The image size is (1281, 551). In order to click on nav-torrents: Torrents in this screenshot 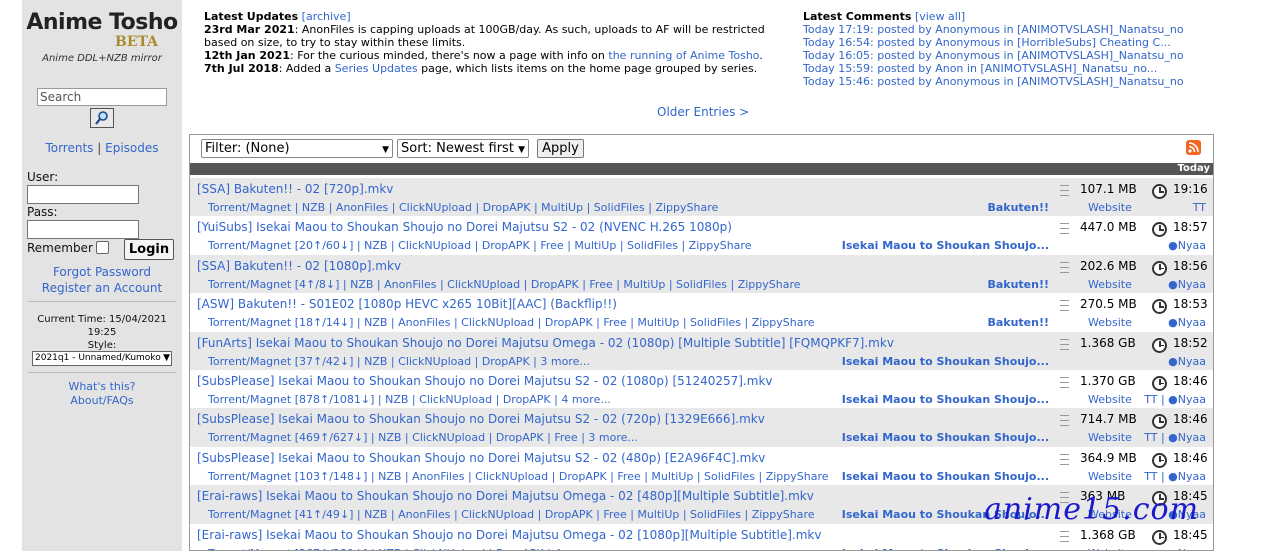, I will do `click(69, 148)`.